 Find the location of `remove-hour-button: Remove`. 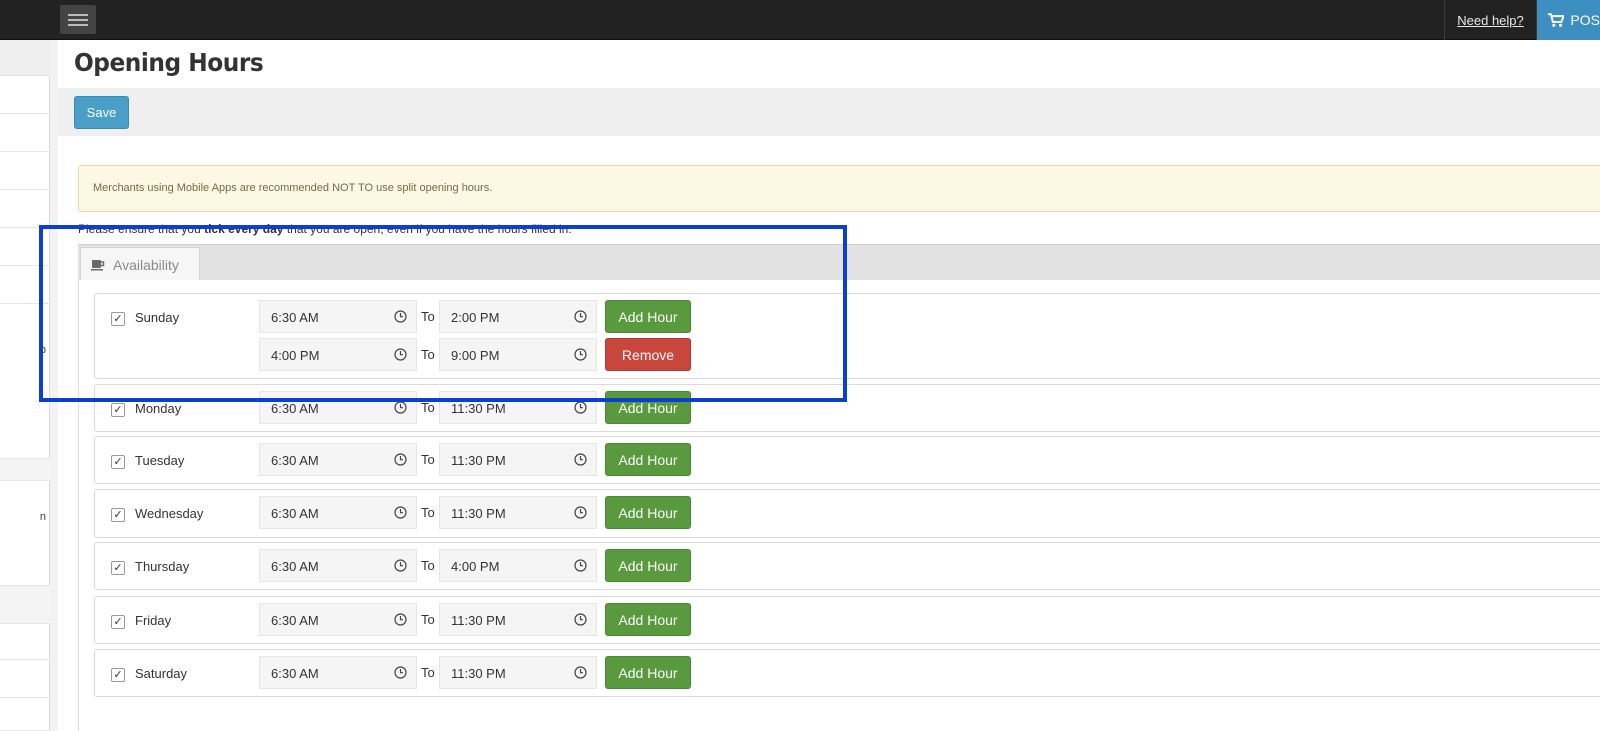

remove-hour-button: Remove is located at coordinates (648, 354).